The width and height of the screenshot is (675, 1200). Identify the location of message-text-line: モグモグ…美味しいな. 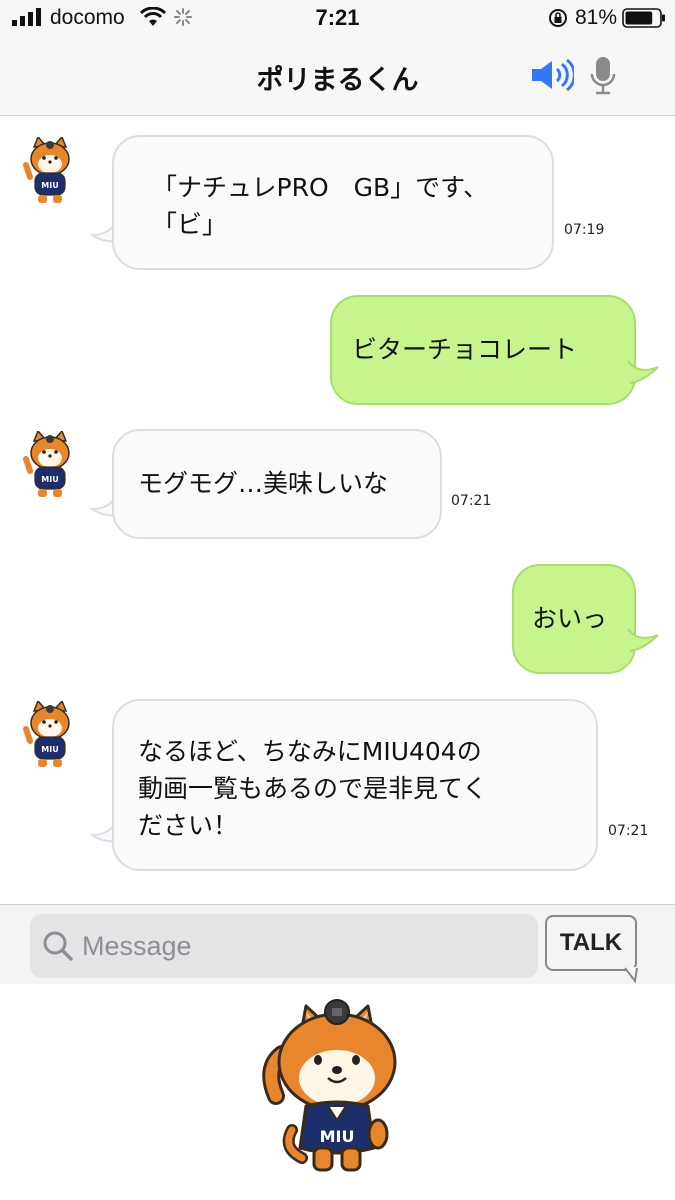
(263, 483).